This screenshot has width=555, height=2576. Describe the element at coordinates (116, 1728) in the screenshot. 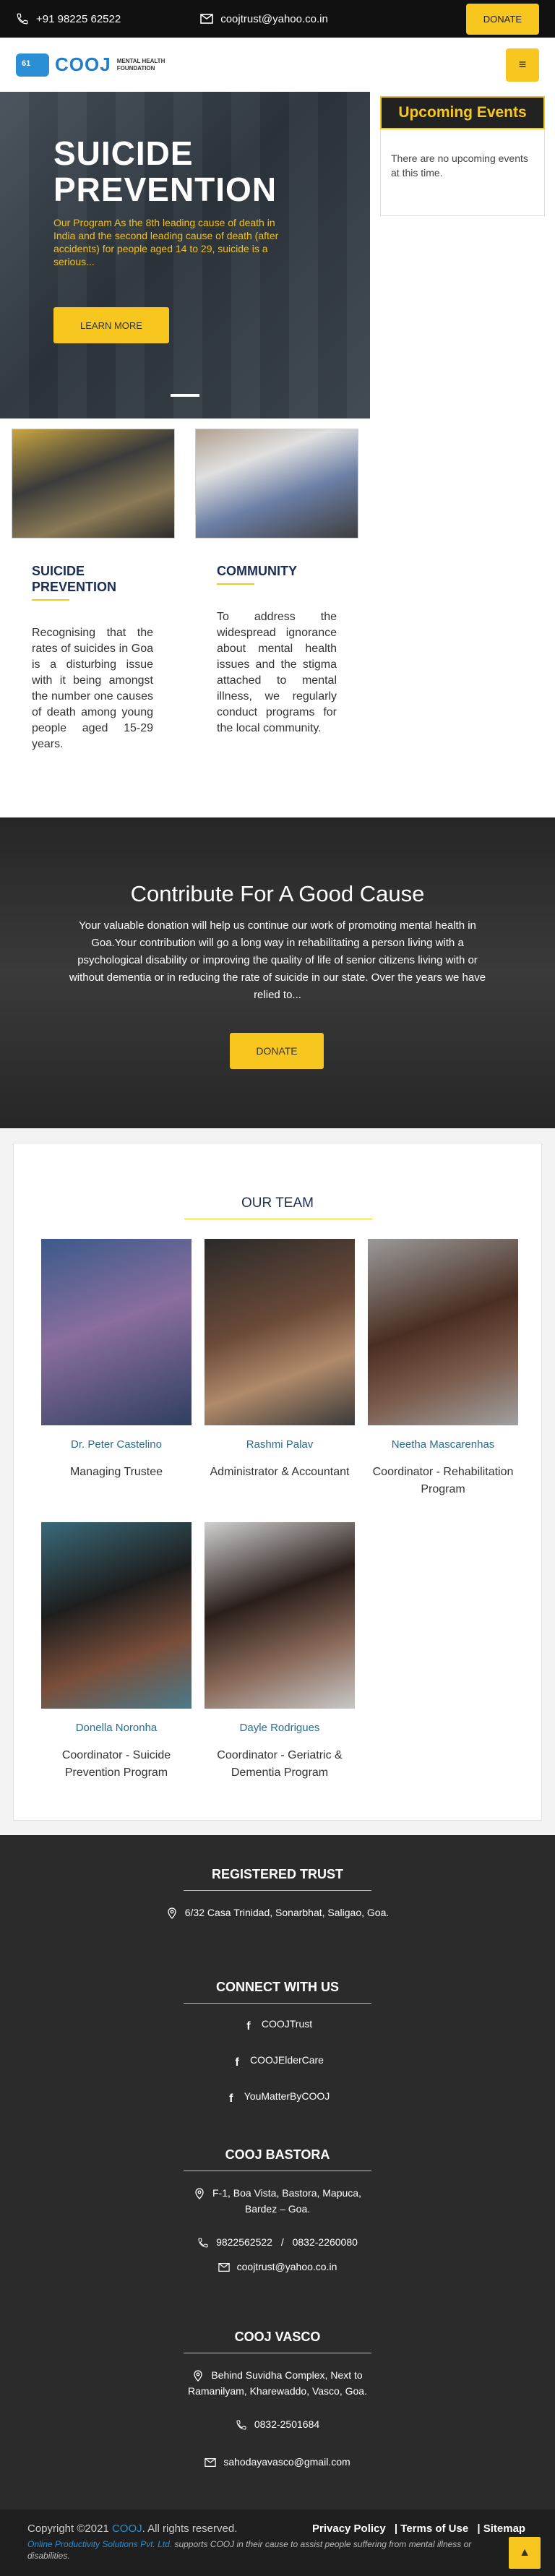

I see `member-name: Donella Noronha` at that location.